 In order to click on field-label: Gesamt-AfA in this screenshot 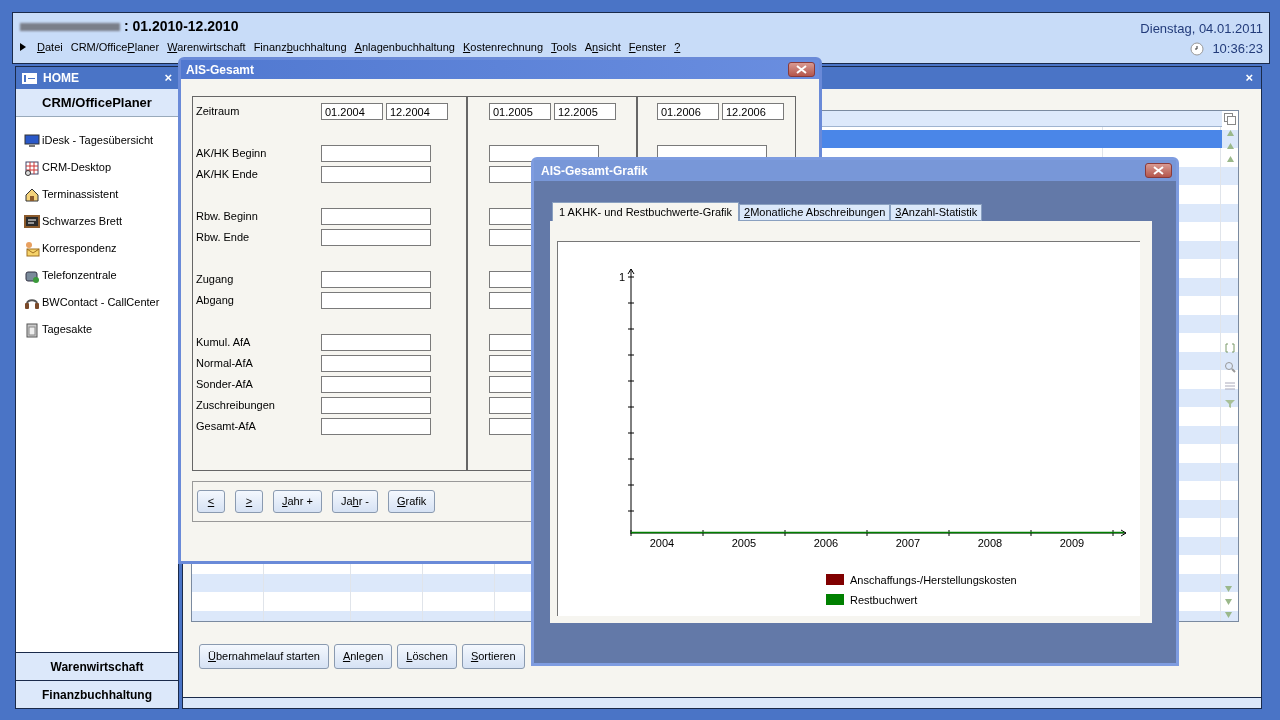, I will do `click(226, 427)`.